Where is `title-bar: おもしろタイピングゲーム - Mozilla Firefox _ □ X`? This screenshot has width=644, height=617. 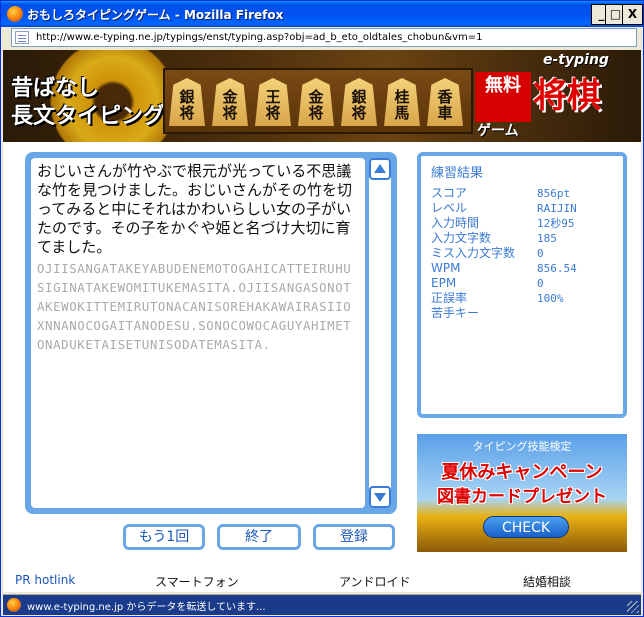 title-bar: おもしろタイピングゲーム - Mozilla Firefox _ □ X is located at coordinates (322, 14).